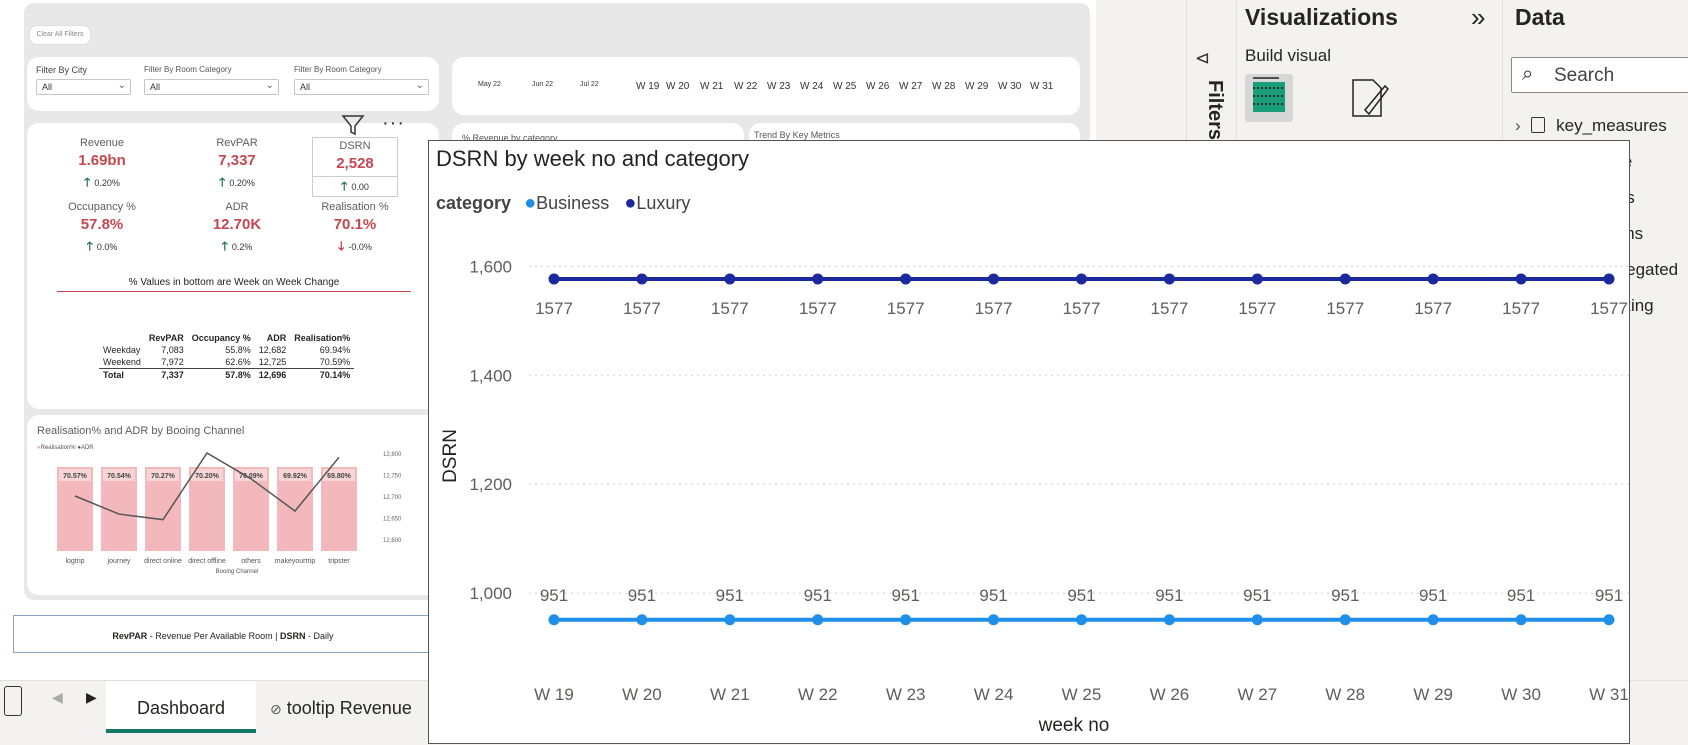 The image size is (1688, 745). Describe the element at coordinates (1009, 86) in the screenshot. I see `date-slicer-item: W 30` at that location.